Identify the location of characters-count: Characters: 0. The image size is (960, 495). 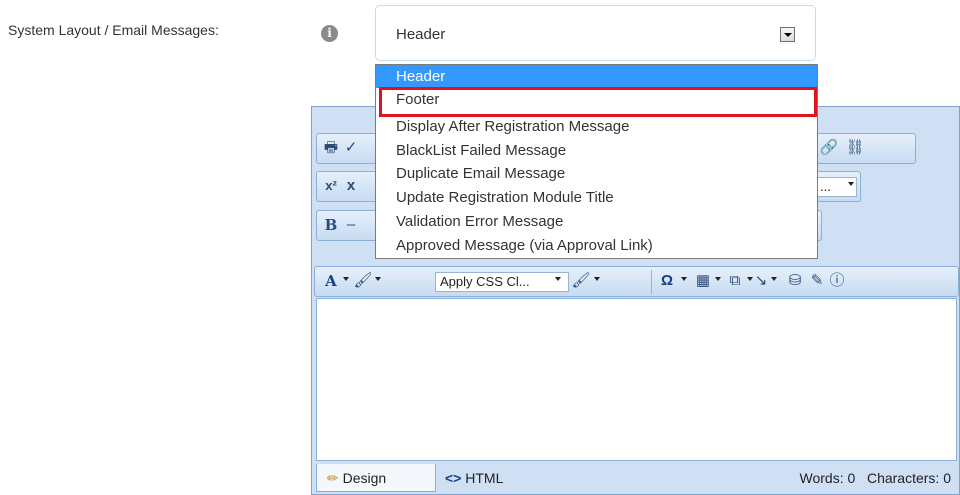
(908, 478).